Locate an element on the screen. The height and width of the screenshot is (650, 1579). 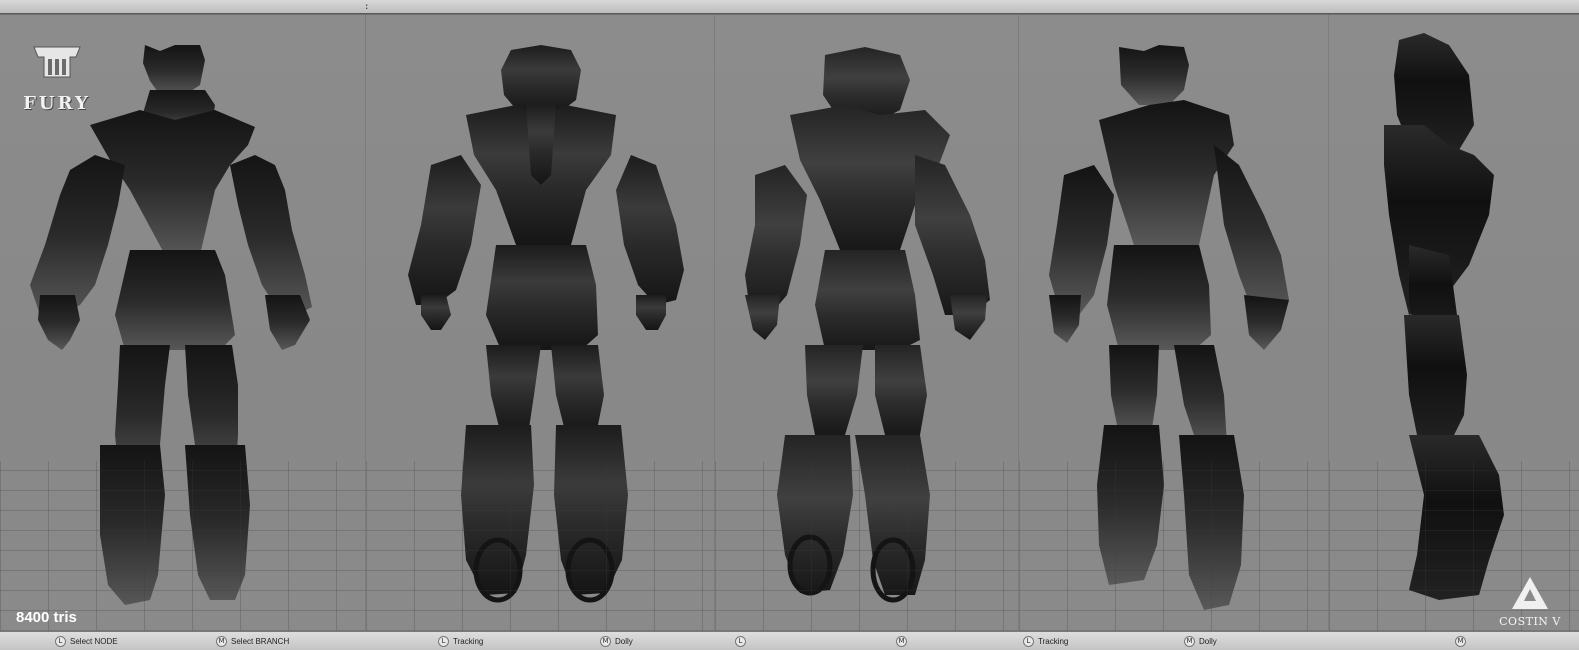
author-watermark: COSTIN V is located at coordinates (1530, 603).